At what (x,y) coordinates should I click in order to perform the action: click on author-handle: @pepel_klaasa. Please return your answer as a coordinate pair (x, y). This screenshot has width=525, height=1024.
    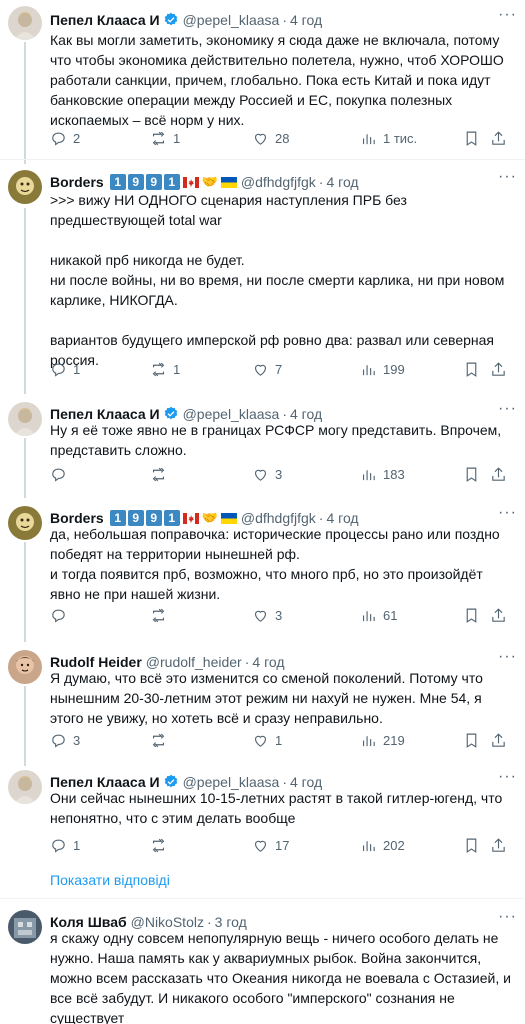
    Looking at the image, I should click on (231, 20).